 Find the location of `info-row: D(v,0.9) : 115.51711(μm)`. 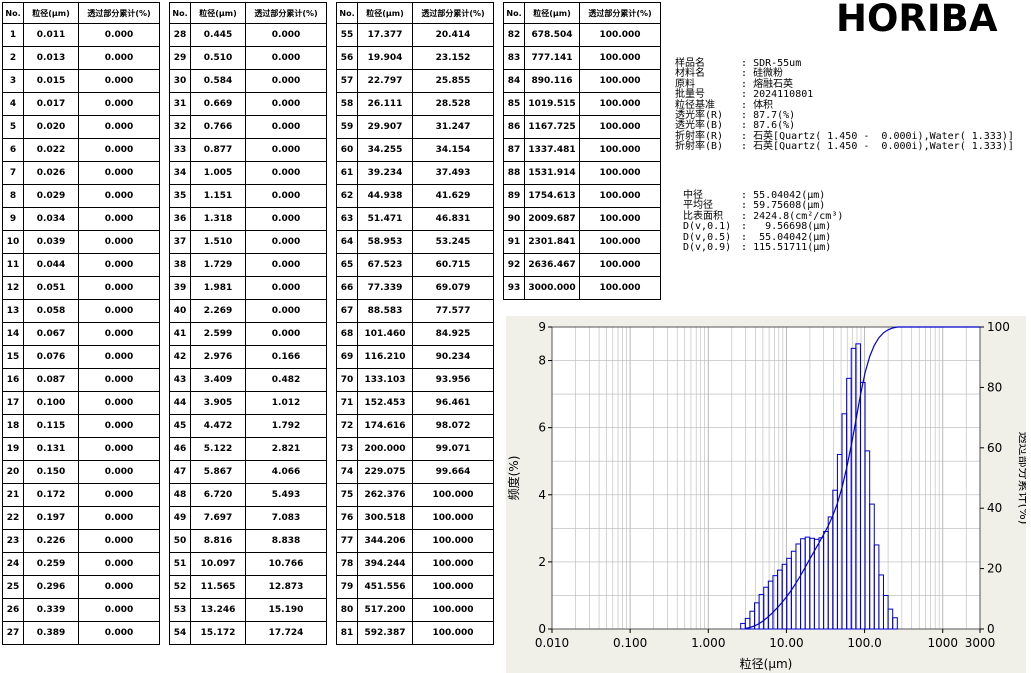

info-row: D(v,0.9) : 115.51711(μm) is located at coordinates (763, 248).